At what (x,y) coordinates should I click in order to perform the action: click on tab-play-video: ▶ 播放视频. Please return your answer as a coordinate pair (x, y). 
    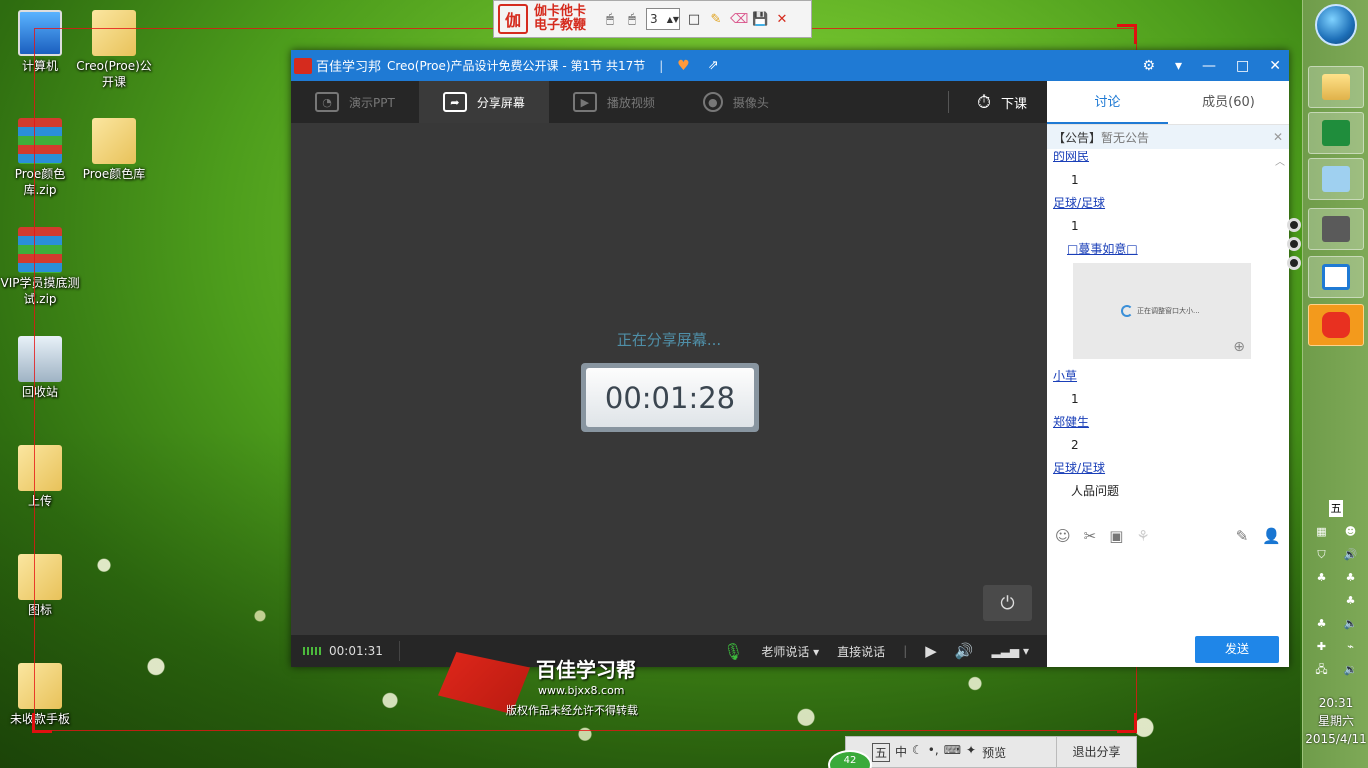
    Looking at the image, I should click on (614, 102).